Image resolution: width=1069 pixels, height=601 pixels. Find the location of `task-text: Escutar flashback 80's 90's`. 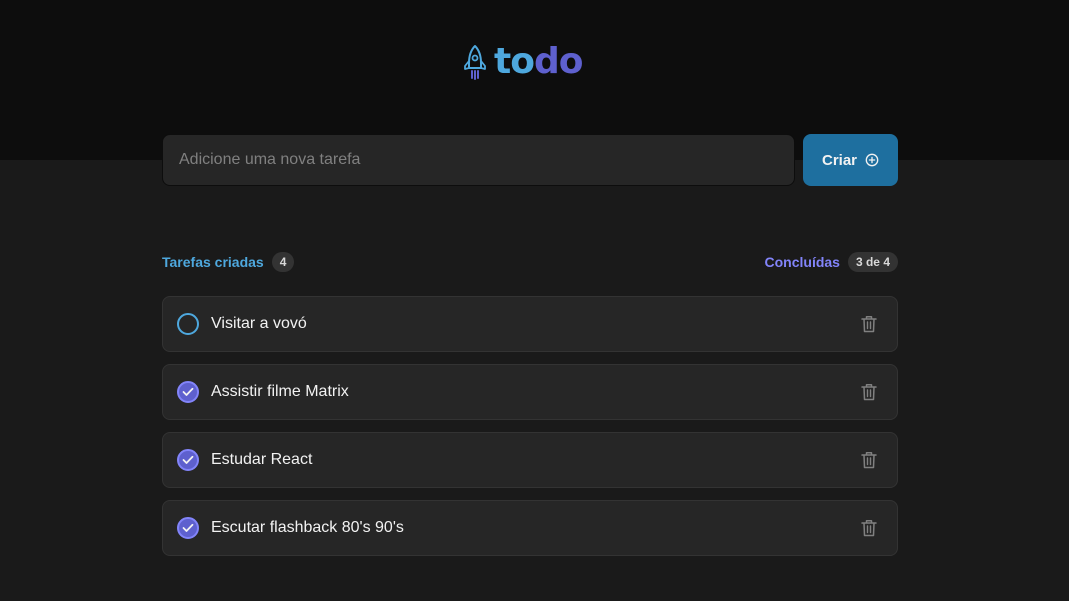

task-text: Escutar flashback 80's 90's is located at coordinates (307, 527).